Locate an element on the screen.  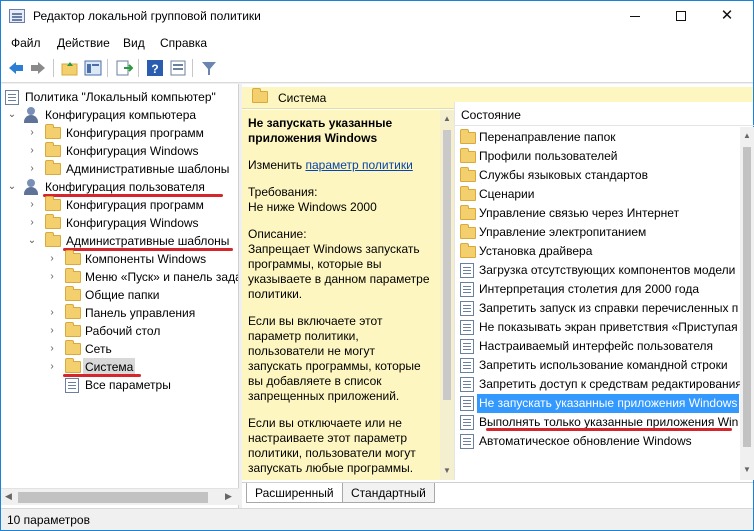
forward-arrow-icon is located at coordinates (38, 68).